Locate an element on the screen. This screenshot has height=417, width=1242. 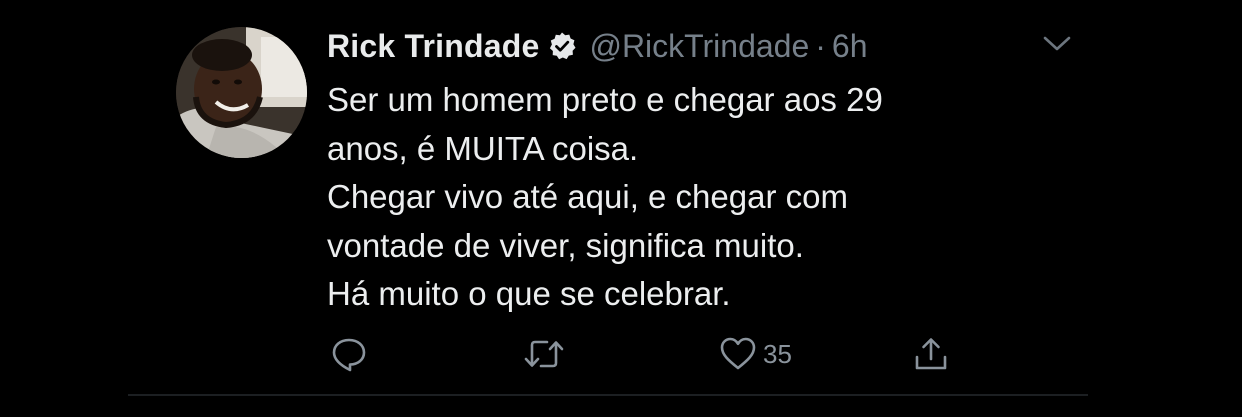
like-button: 35 is located at coordinates (755, 354).